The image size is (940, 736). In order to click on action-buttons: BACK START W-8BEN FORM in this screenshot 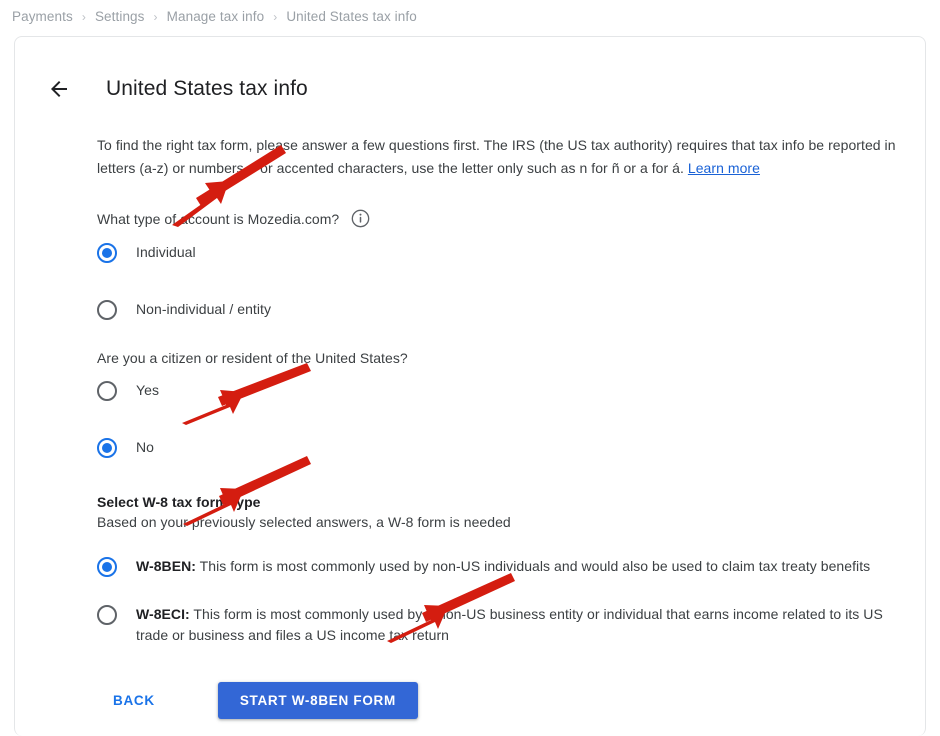, I will do `click(499, 700)`.